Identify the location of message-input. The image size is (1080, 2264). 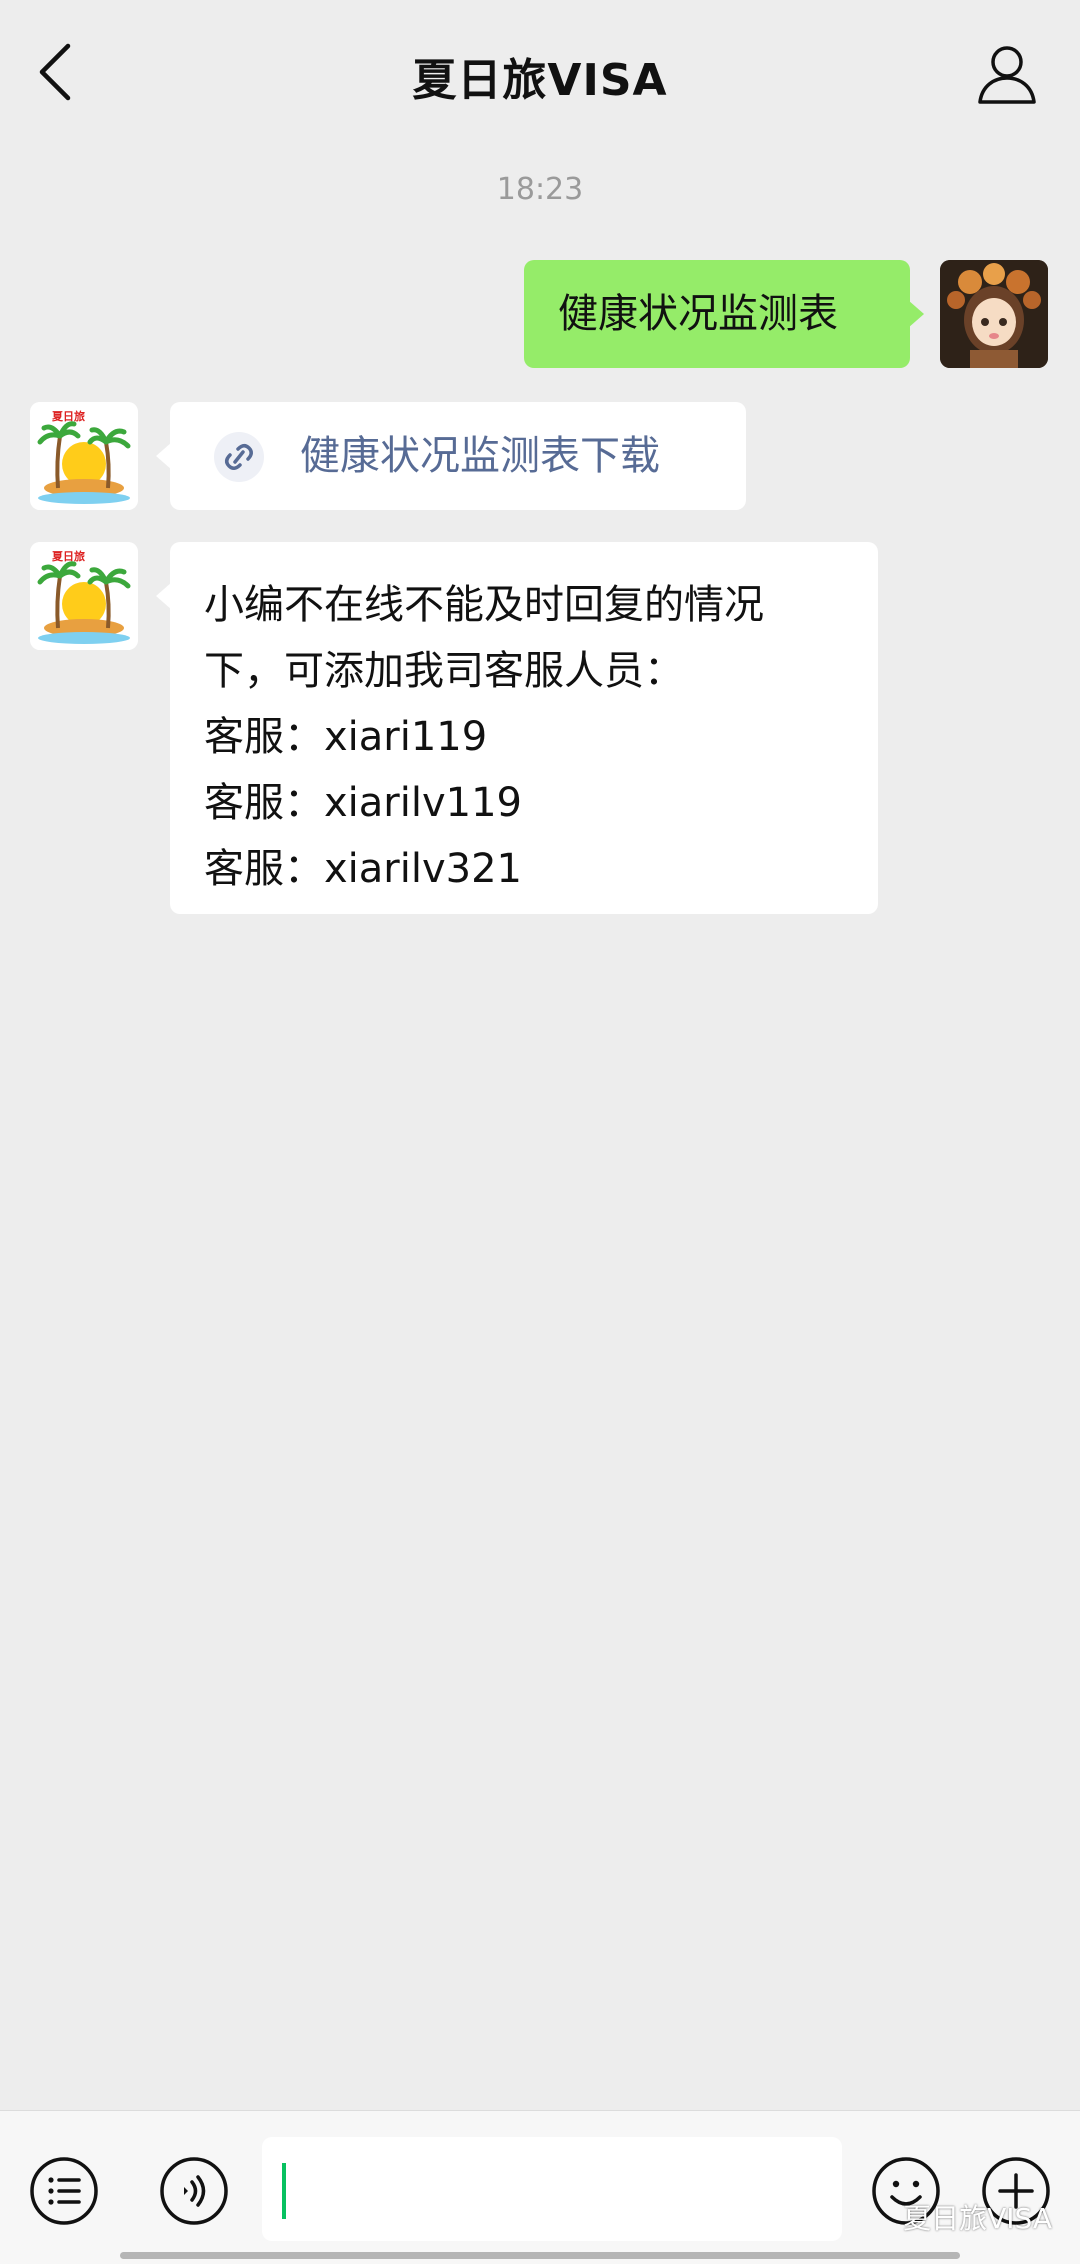
(552, 2189).